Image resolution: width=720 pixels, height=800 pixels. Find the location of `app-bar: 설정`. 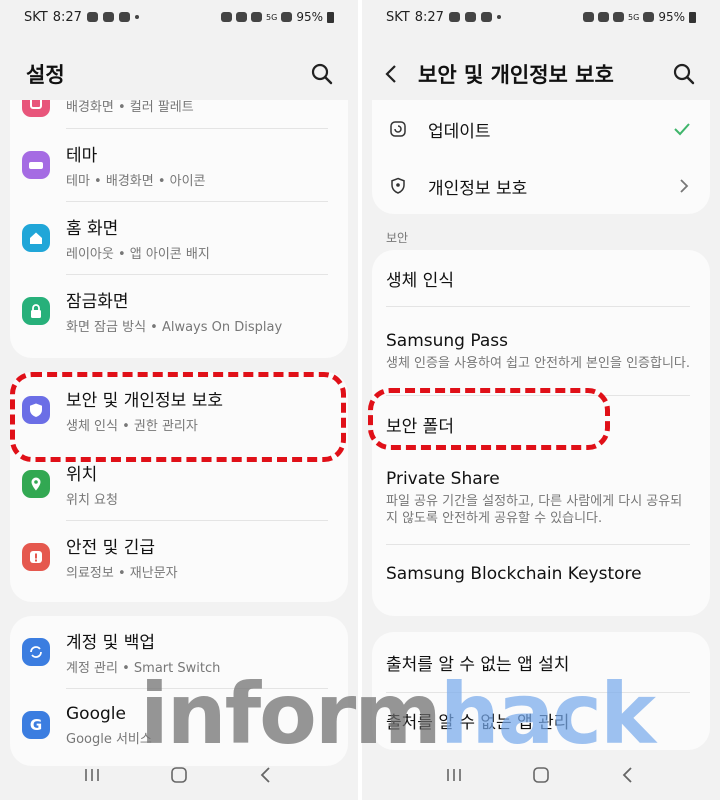

app-bar: 설정 is located at coordinates (179, 74).